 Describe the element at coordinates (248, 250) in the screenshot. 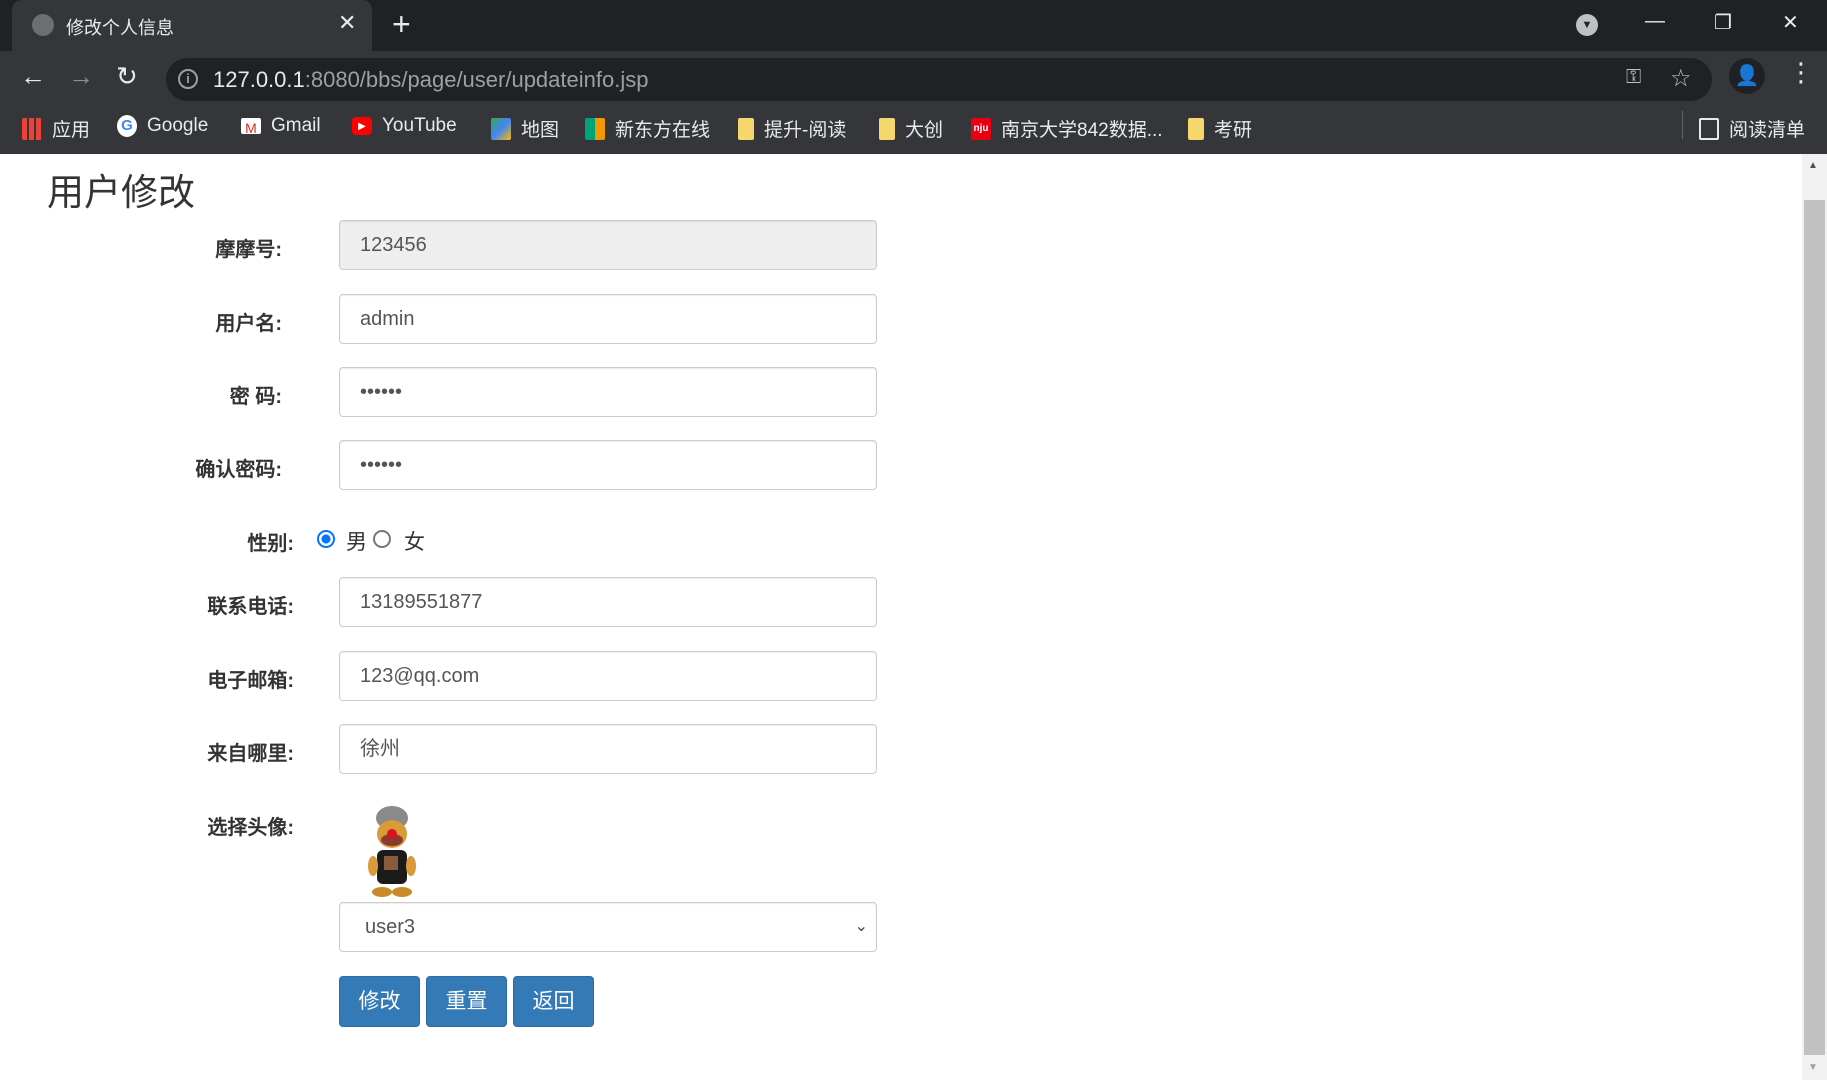

I see `momo-label: 摩摩号:` at that location.